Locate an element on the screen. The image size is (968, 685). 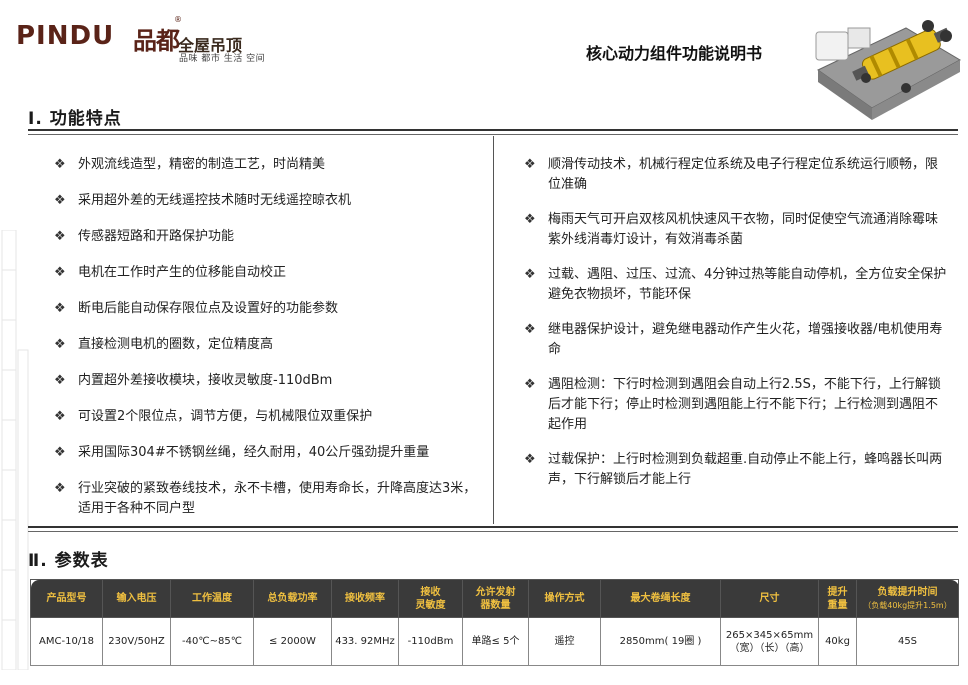
column-header-label: 接收 灵敏度 is located at coordinates (430, 598).